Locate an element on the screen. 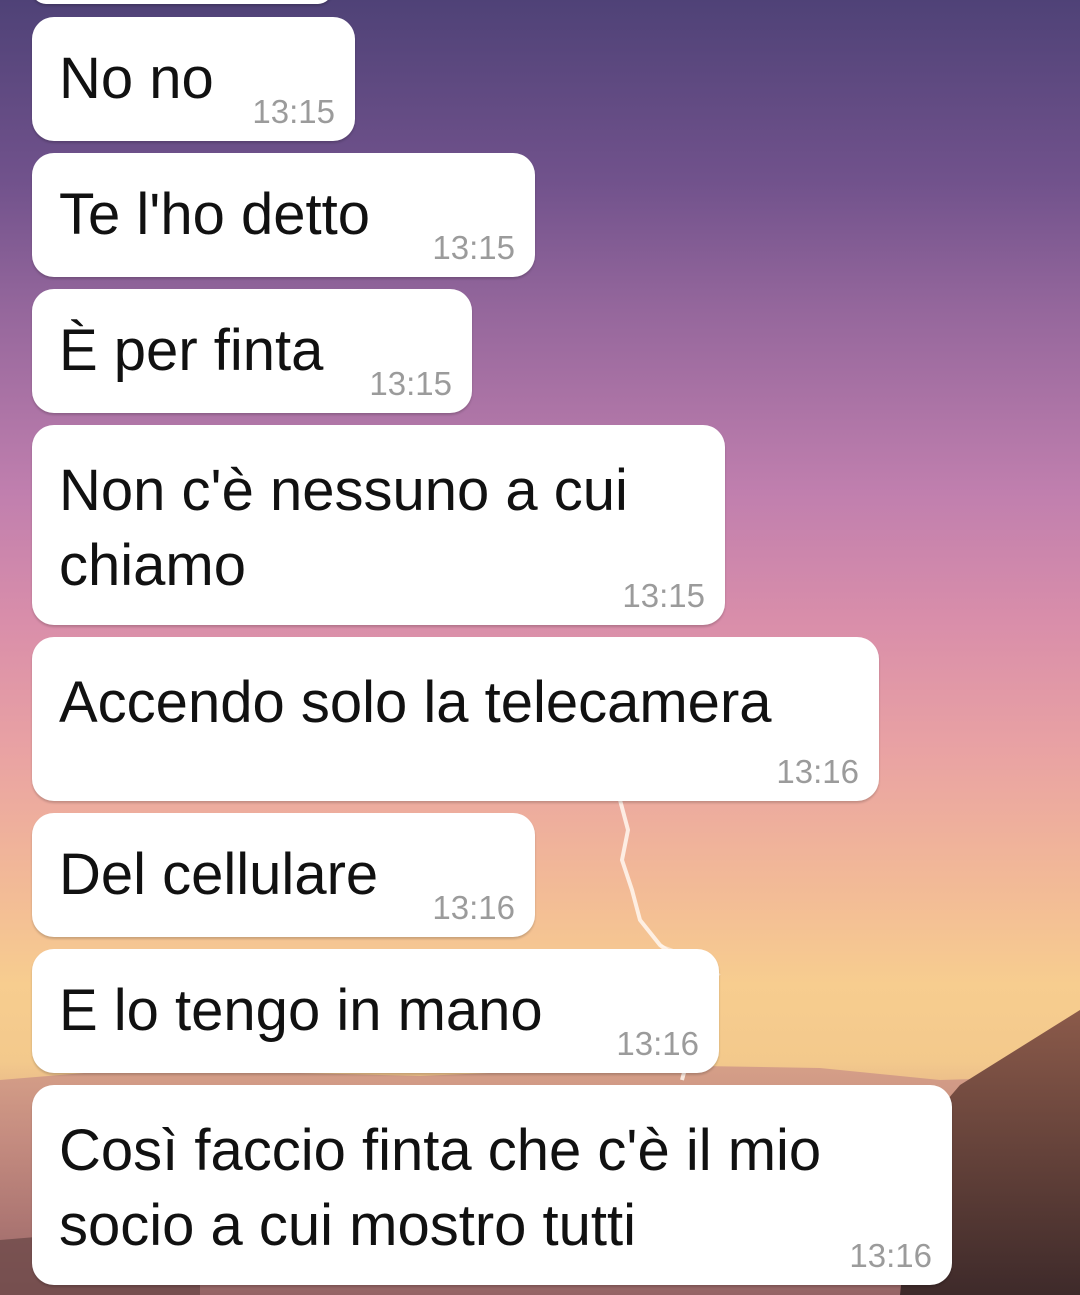 The height and width of the screenshot is (1295, 1080). message-bubble-partial is located at coordinates (182, 2).